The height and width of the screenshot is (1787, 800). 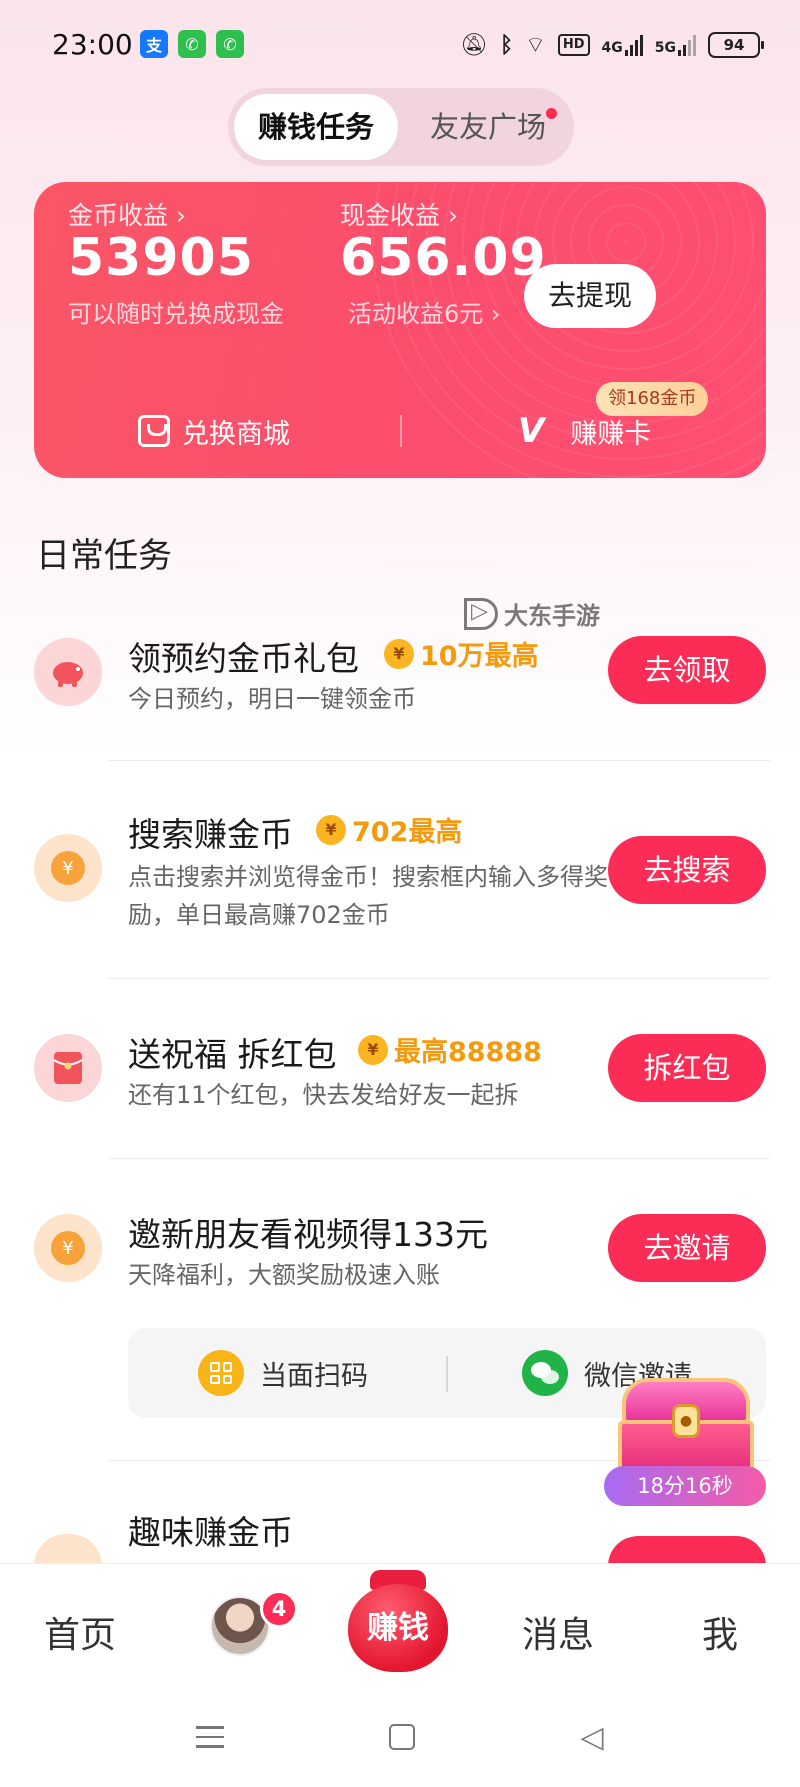 I want to click on status-bar: 23:00 支 ✆ ✆ 🔕︎ ᛒ ⌔ HD 4G 5G 94, so click(x=400, y=46).